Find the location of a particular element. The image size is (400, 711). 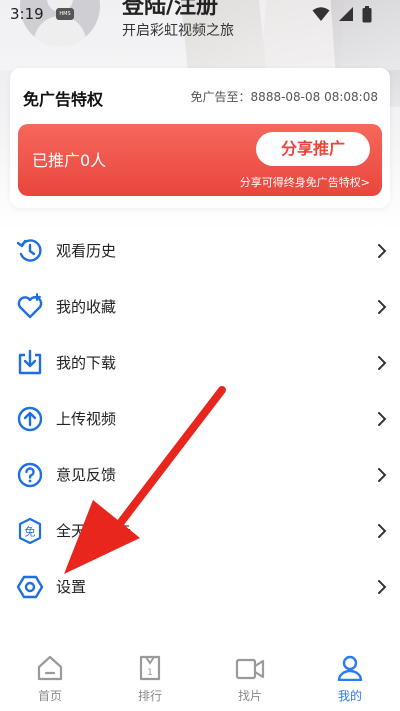

bottom-navigation: 首页 1 排行 找片 我的 is located at coordinates (200, 679).